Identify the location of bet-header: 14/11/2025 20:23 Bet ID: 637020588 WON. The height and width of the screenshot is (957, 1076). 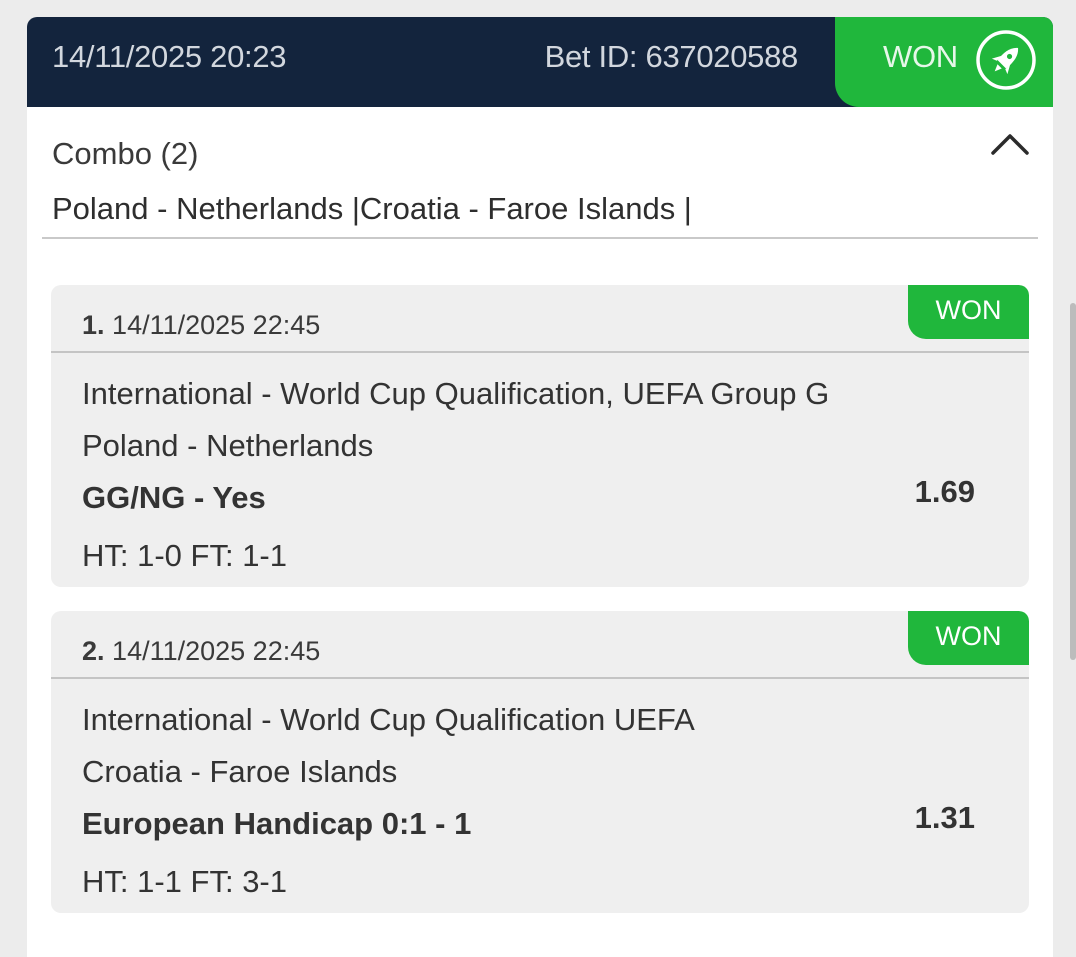
(540, 62).